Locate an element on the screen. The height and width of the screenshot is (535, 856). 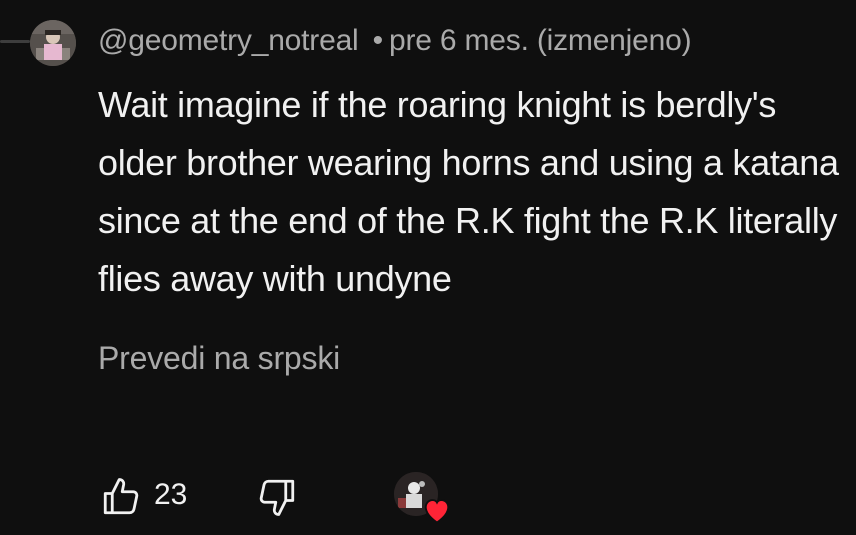
avatar-image is located at coordinates (53, 43).